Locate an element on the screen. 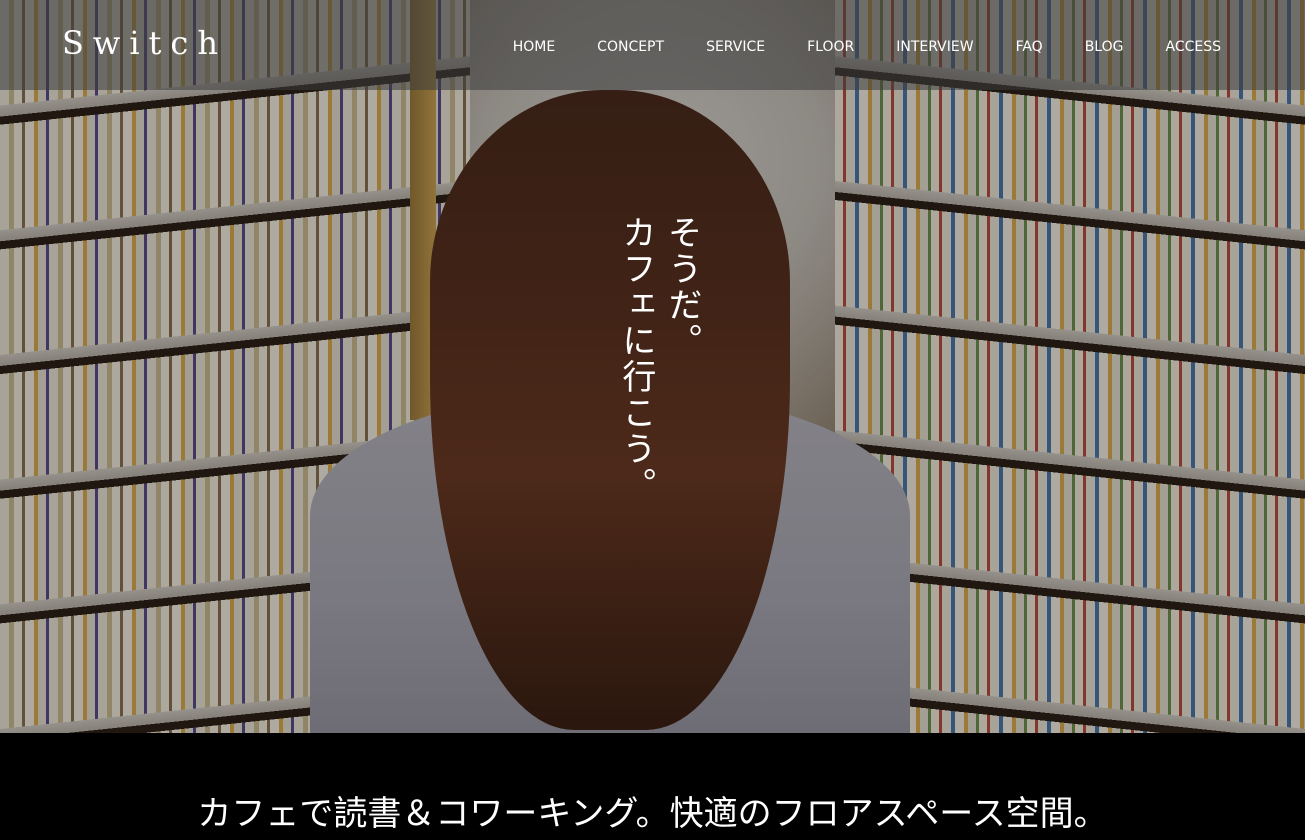  nav-item-floor: FLOOR is located at coordinates (830, 45).